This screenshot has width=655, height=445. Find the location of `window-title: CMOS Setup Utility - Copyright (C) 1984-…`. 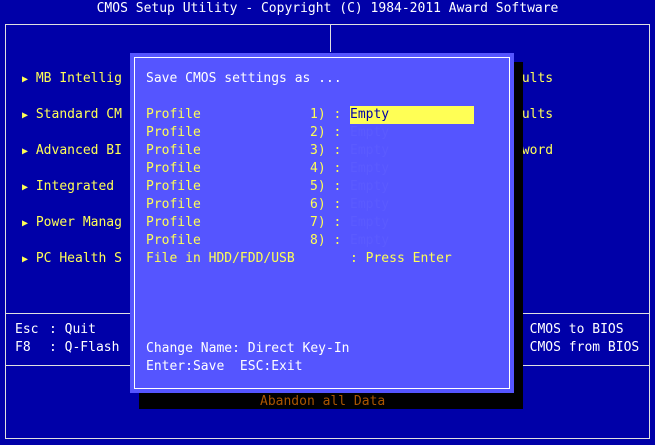

window-title: CMOS Setup Utility - Copyright (C) 1984-… is located at coordinates (327, 8).